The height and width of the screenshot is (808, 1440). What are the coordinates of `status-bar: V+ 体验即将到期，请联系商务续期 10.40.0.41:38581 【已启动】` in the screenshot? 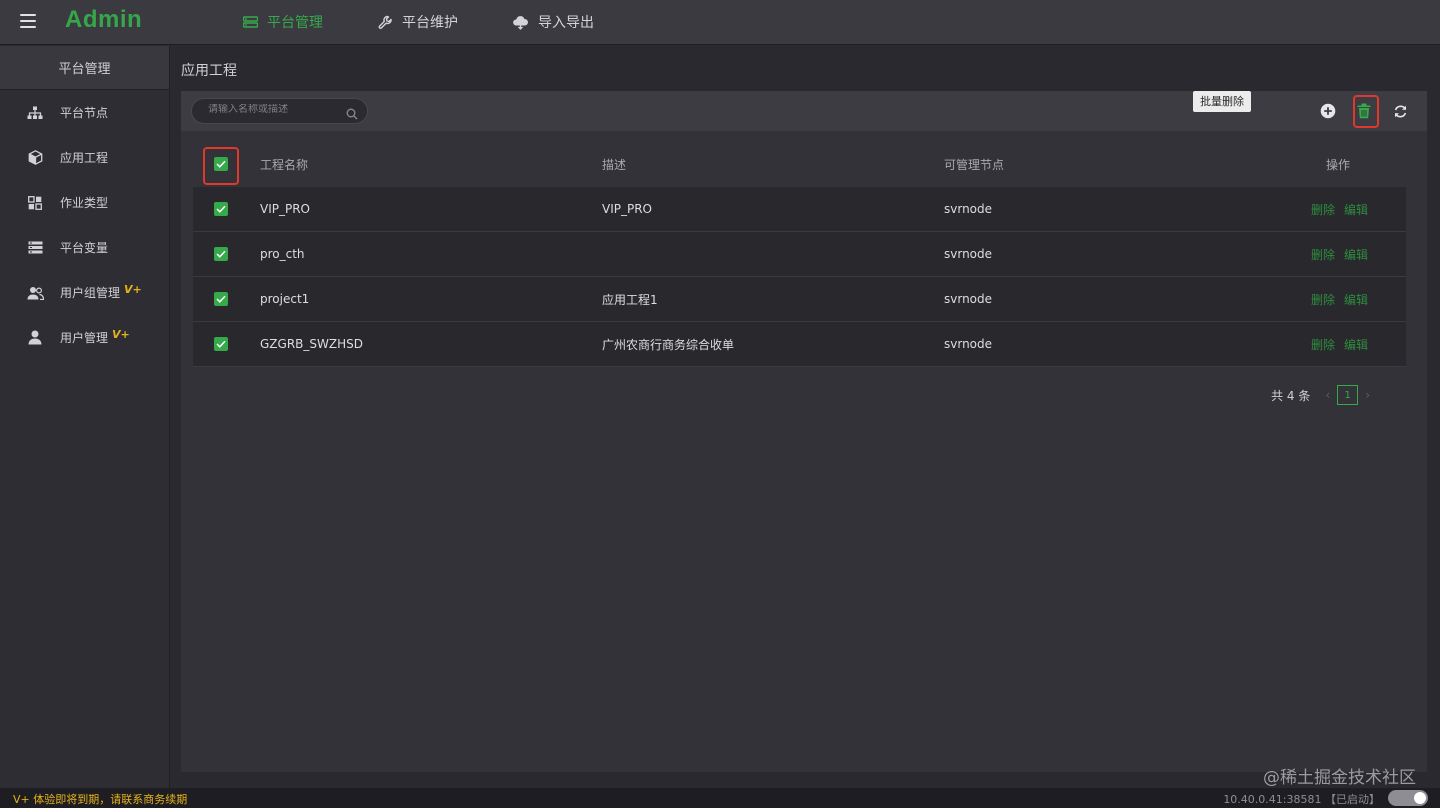 It's located at (720, 798).